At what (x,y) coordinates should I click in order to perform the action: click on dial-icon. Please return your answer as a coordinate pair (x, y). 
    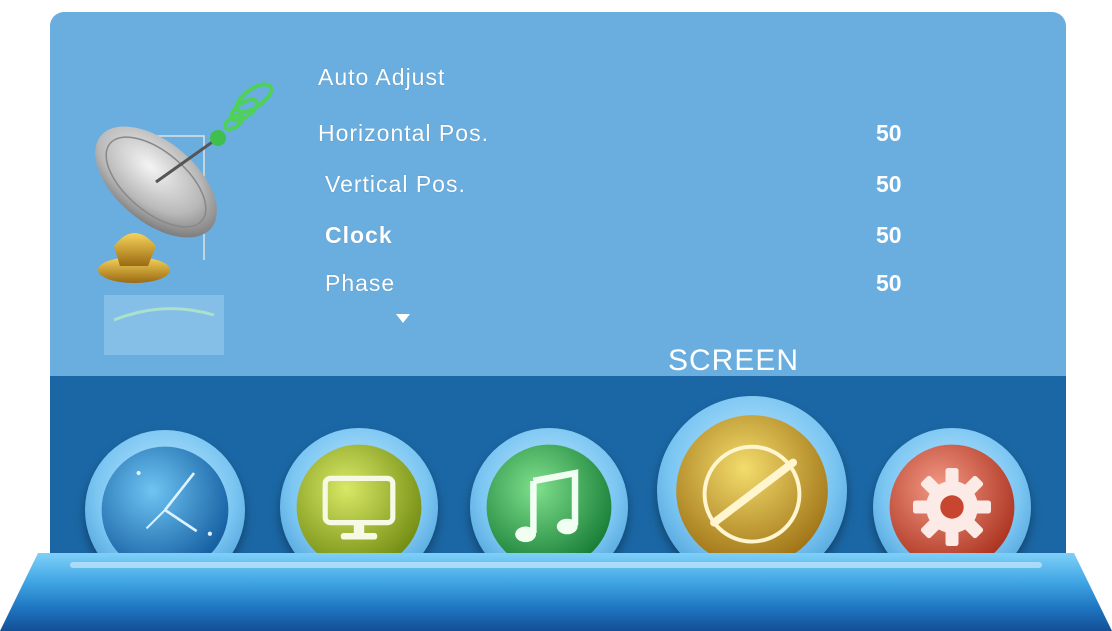
    Looking at the image, I should click on (752, 491).